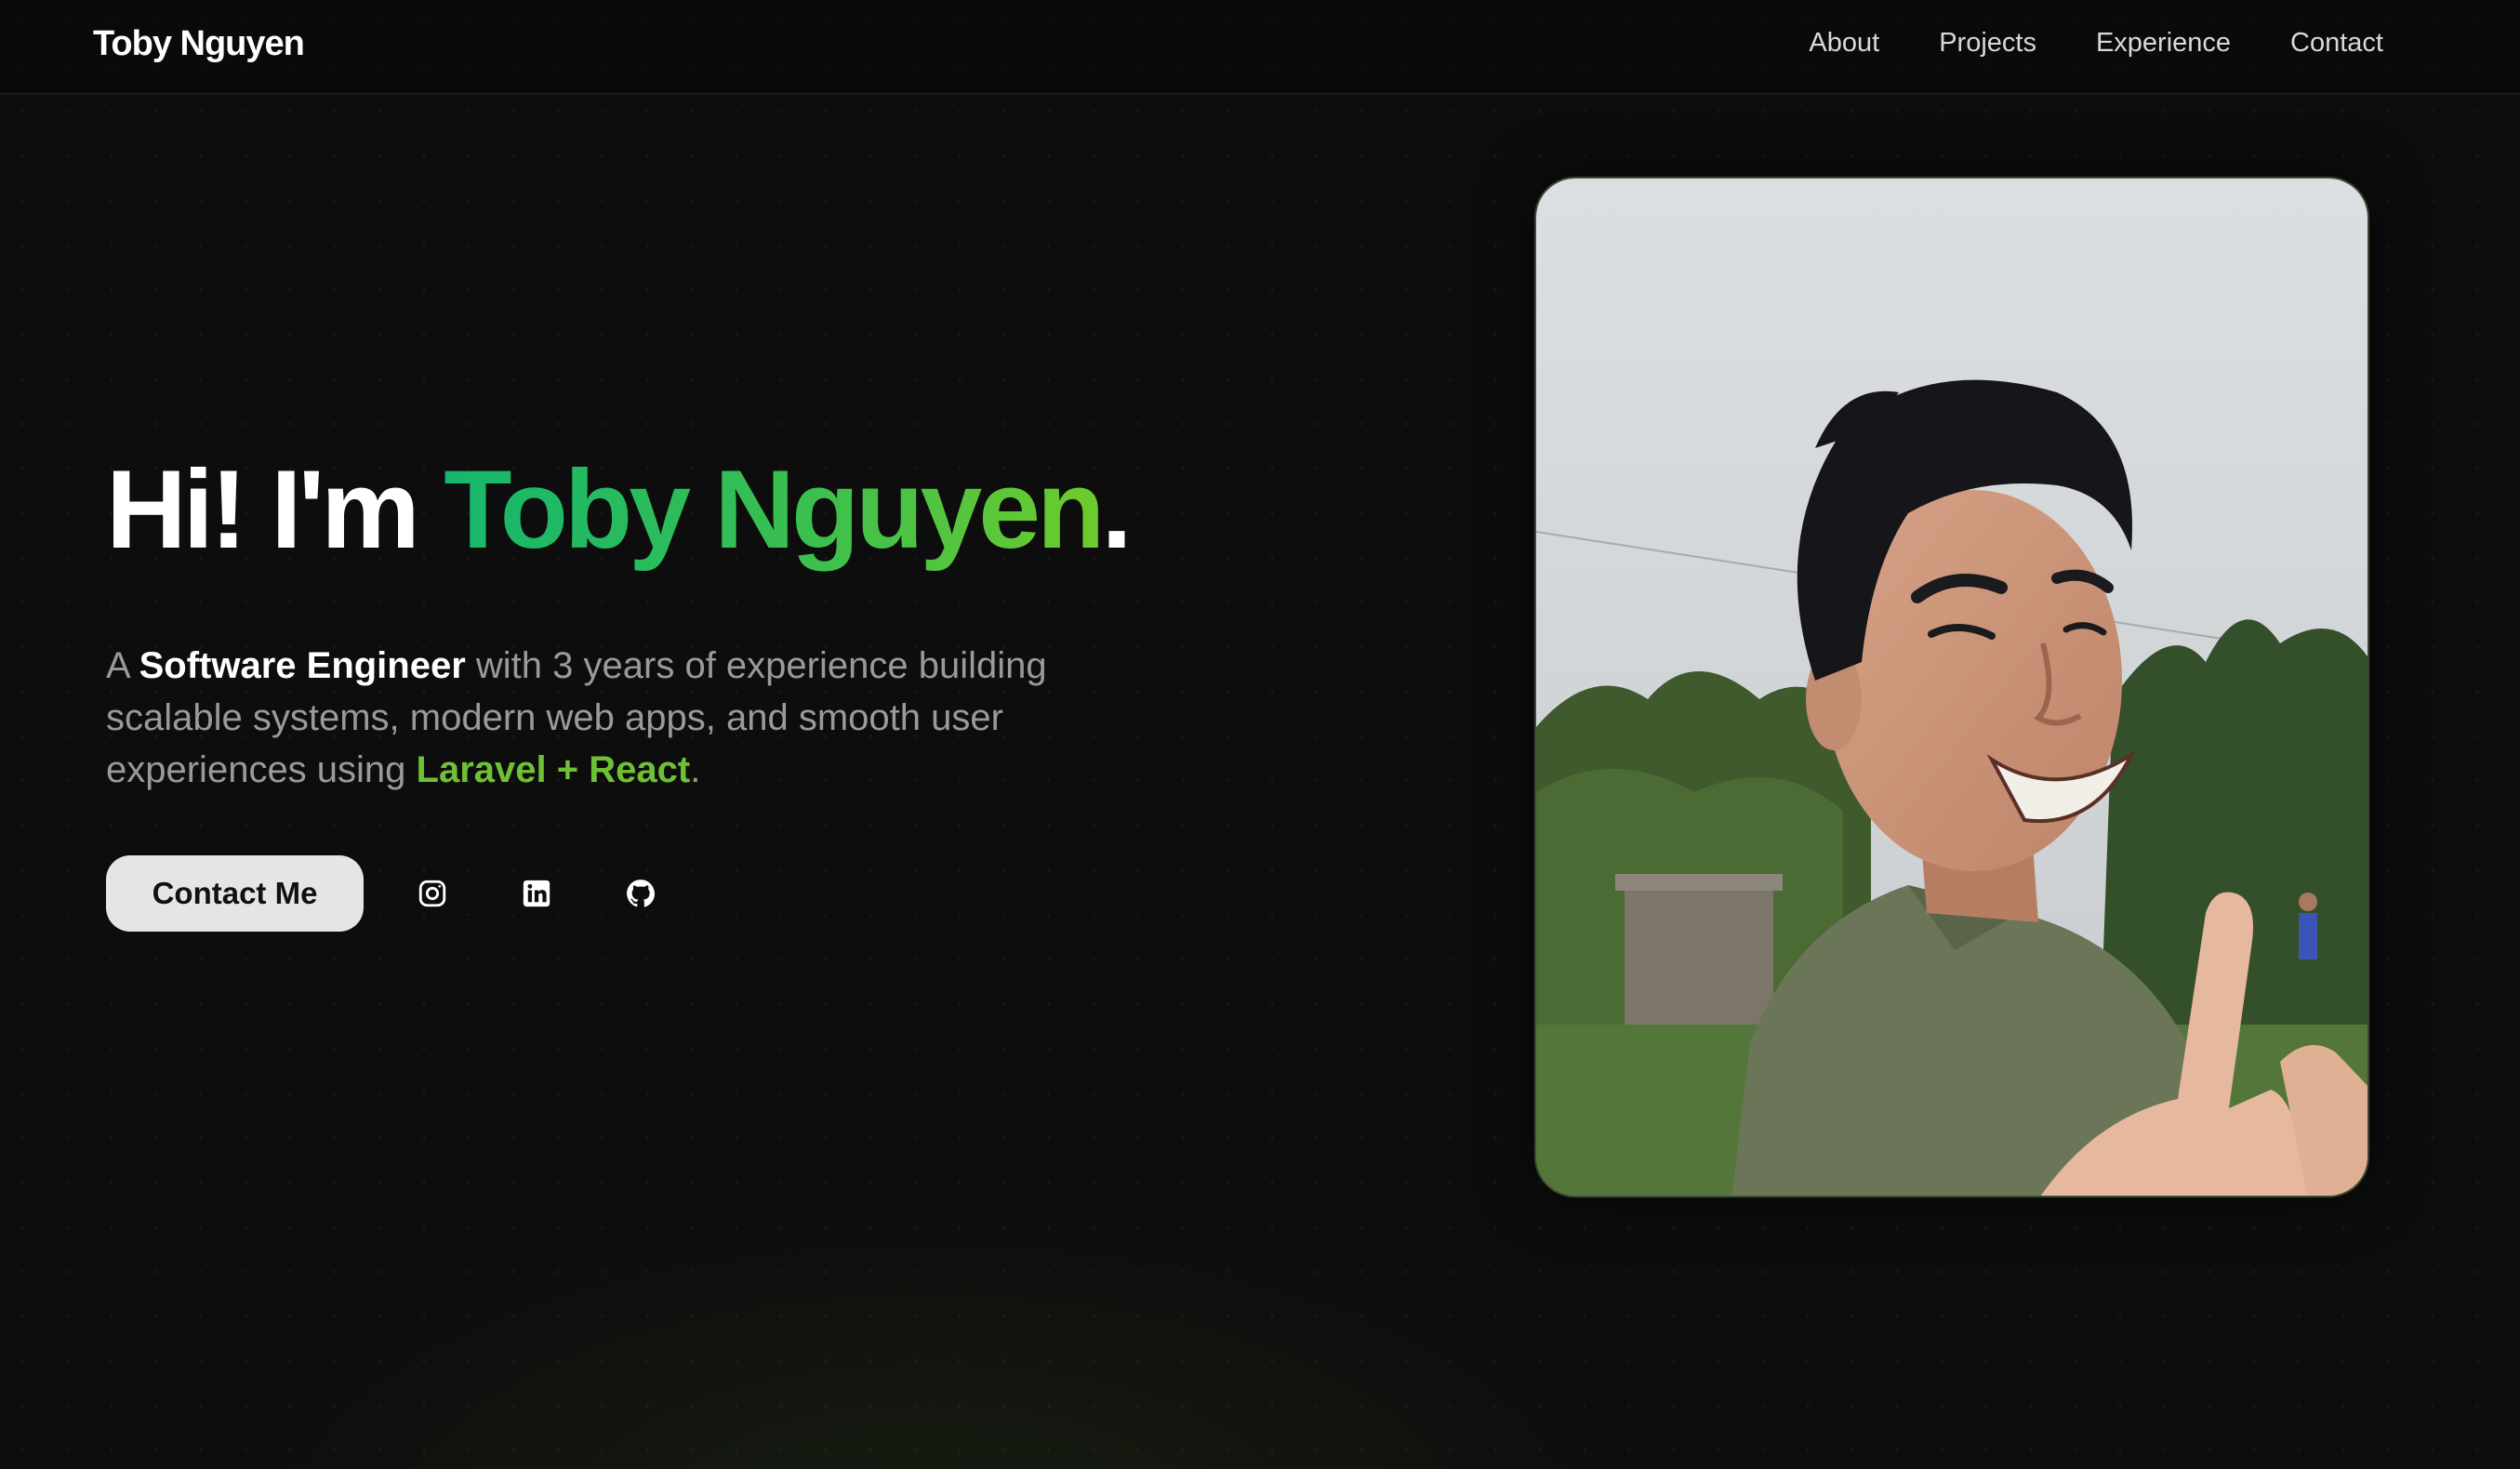  Describe the element at coordinates (553, 769) in the screenshot. I see `subtitle-stack: Laravel + React` at that location.